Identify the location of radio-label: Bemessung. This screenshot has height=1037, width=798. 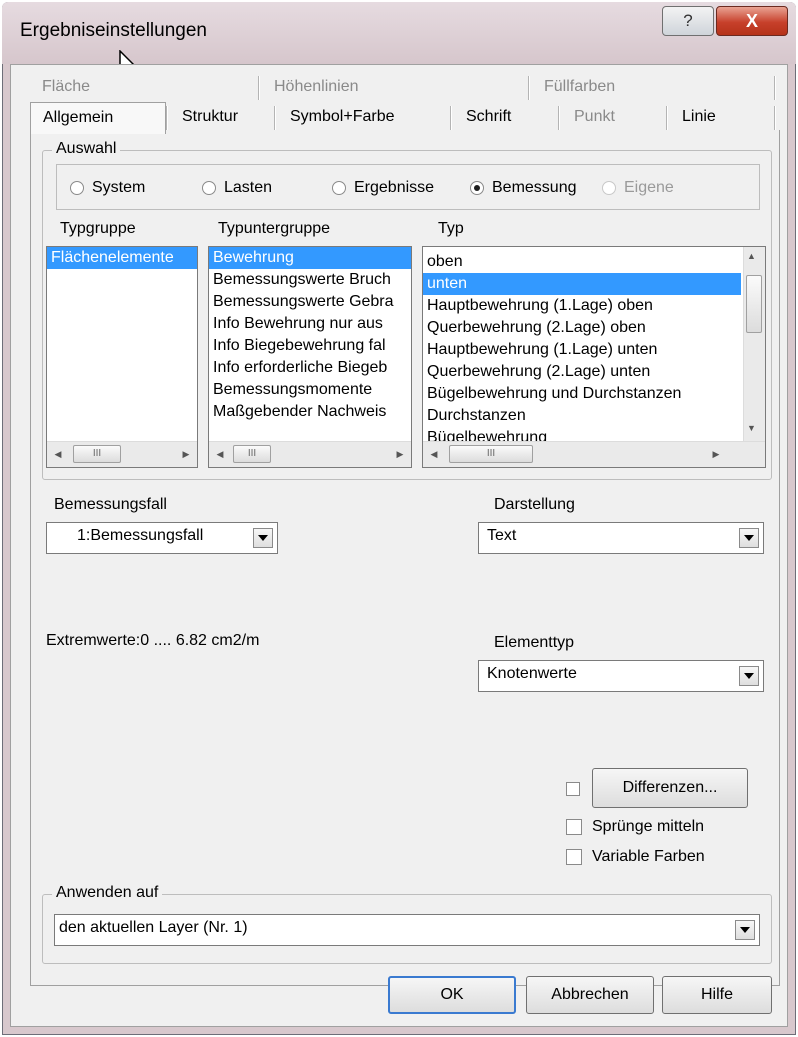
(534, 187).